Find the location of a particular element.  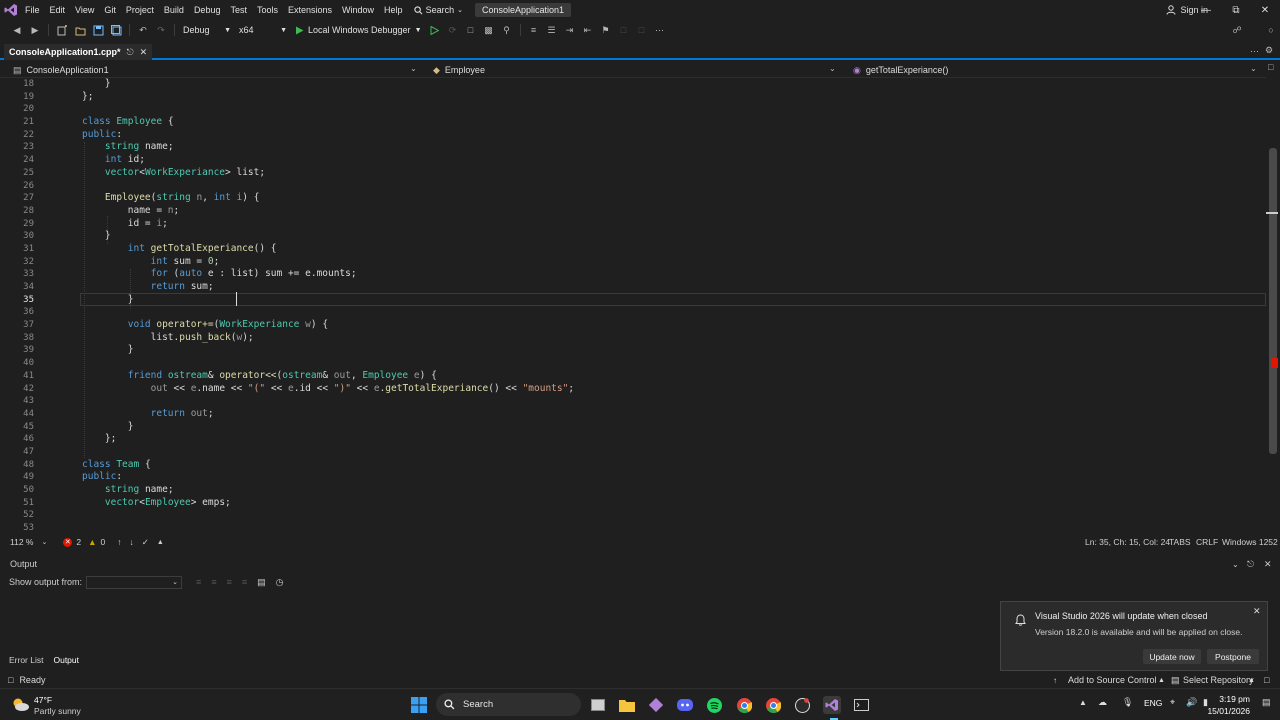

notification-center-icon: ▤ is located at coordinates (1266, 702).